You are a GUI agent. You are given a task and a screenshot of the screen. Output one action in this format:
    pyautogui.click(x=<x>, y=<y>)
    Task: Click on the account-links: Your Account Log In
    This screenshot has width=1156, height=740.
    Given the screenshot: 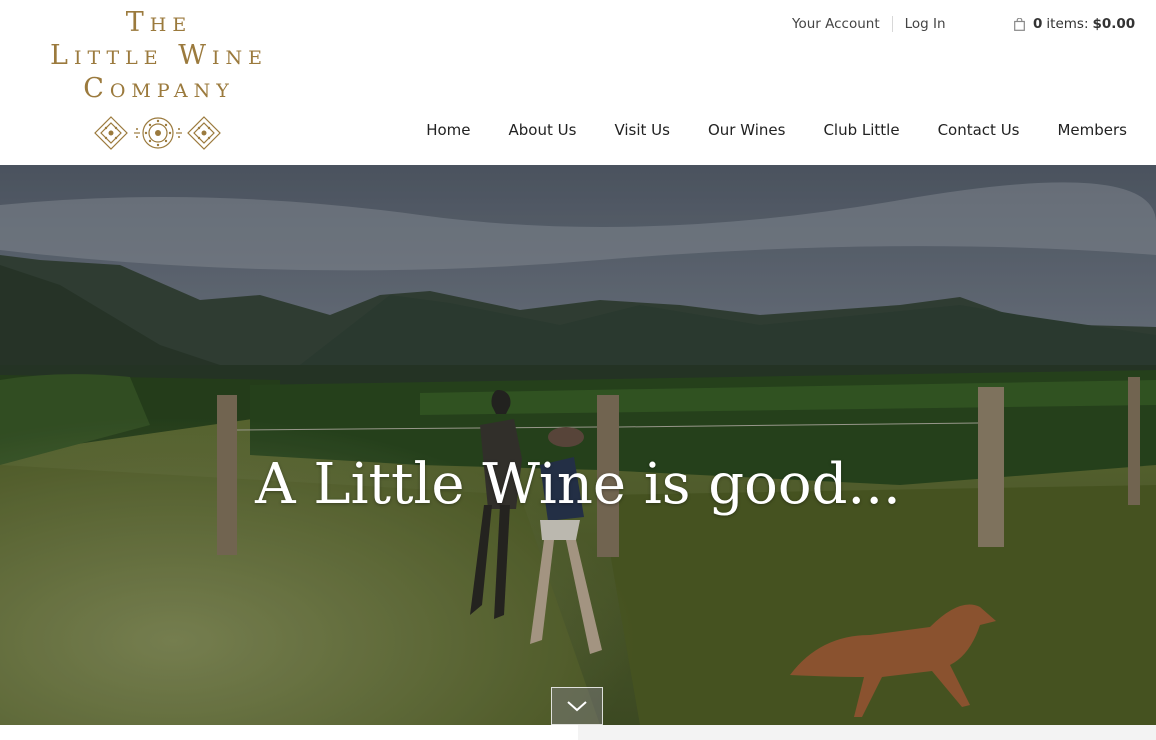 What is the action you would take?
    pyautogui.click(x=869, y=24)
    